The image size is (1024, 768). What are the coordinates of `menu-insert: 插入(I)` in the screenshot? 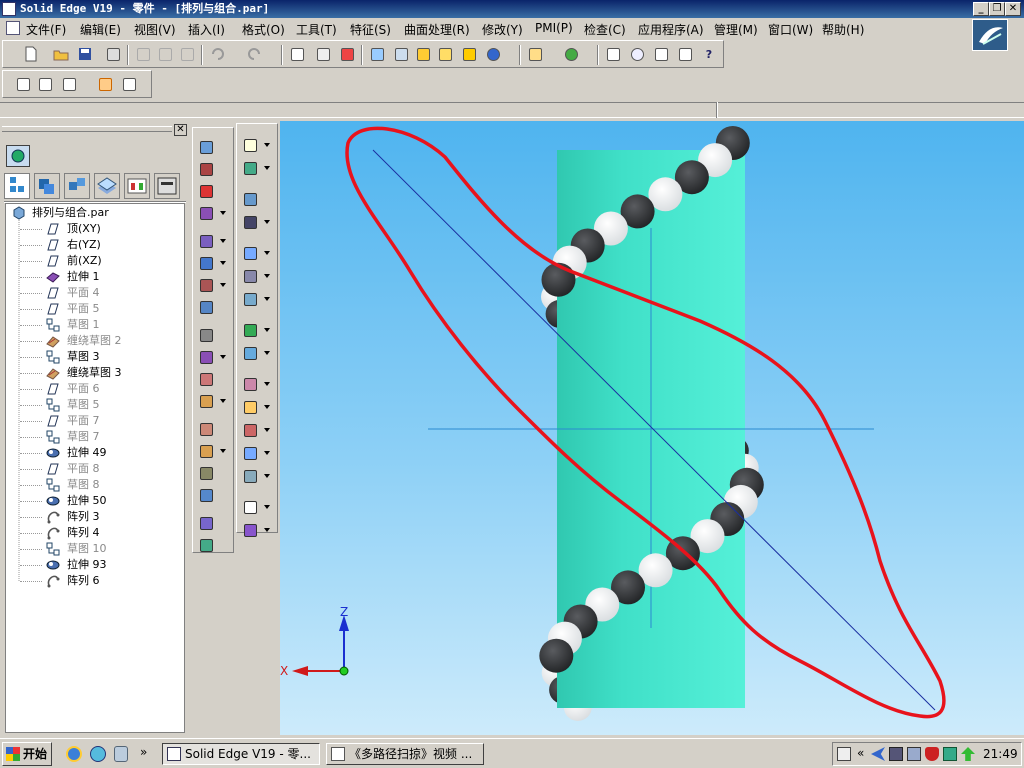 It's located at (206, 29).